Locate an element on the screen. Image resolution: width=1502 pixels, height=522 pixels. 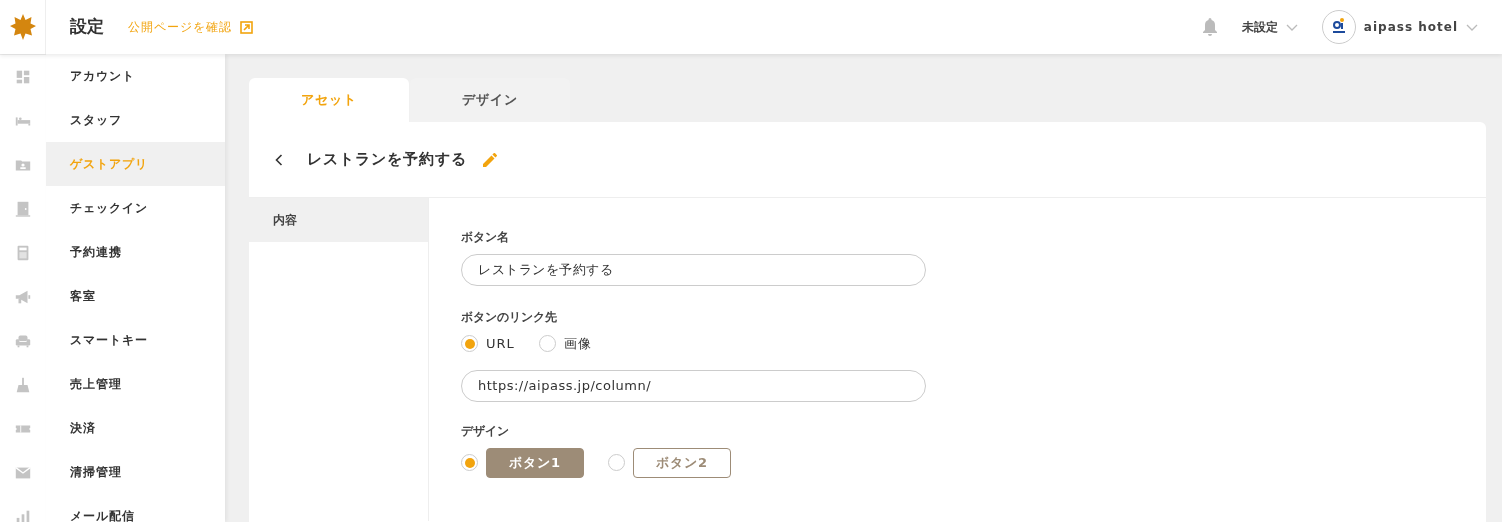
pencil-icon is located at coordinates (490, 159).